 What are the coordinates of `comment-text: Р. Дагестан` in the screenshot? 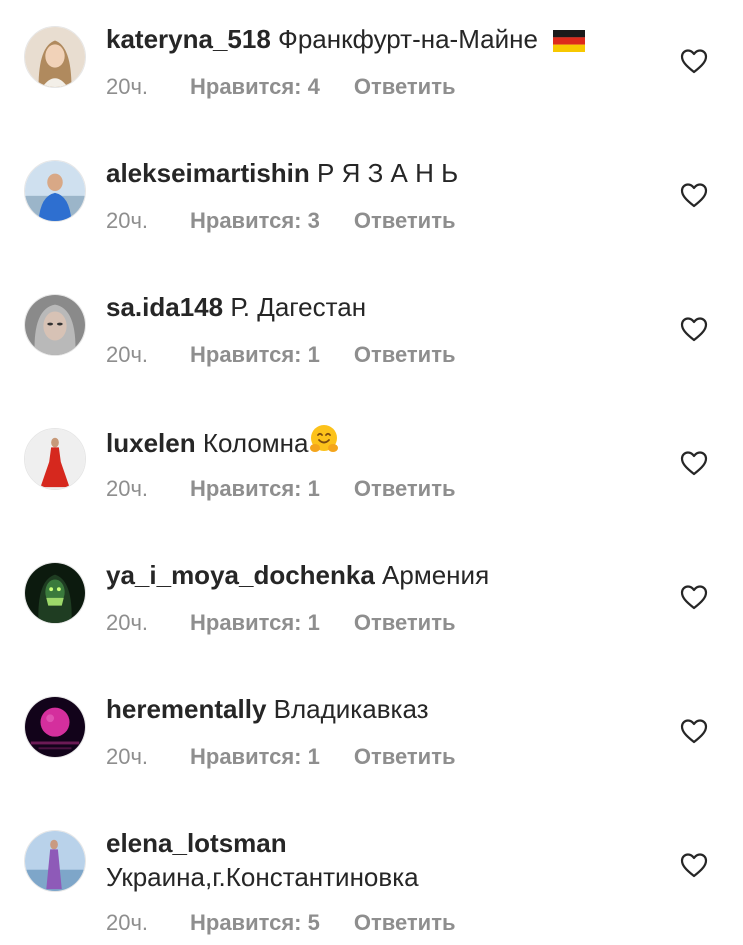 It's located at (298, 307).